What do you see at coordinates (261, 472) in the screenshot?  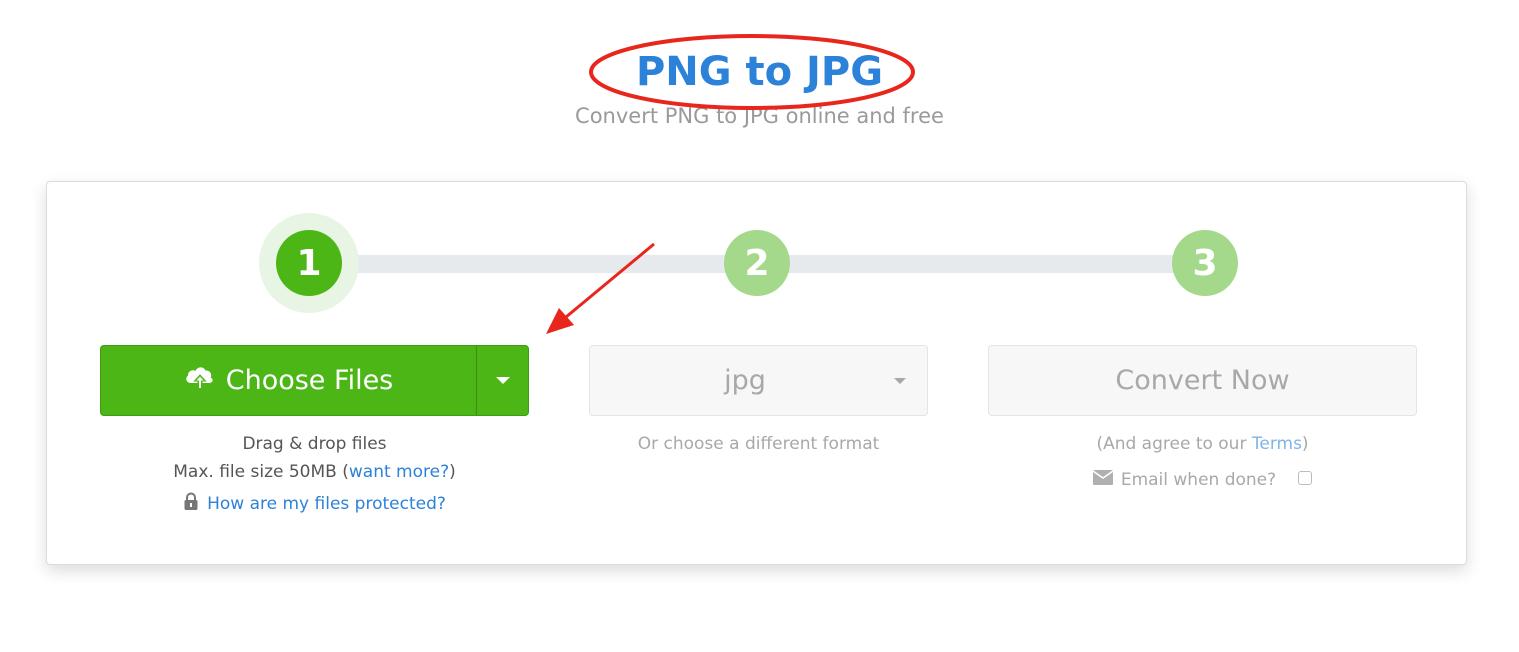 I see `max-size-prefix: Max. file size 50MB (` at bounding box center [261, 472].